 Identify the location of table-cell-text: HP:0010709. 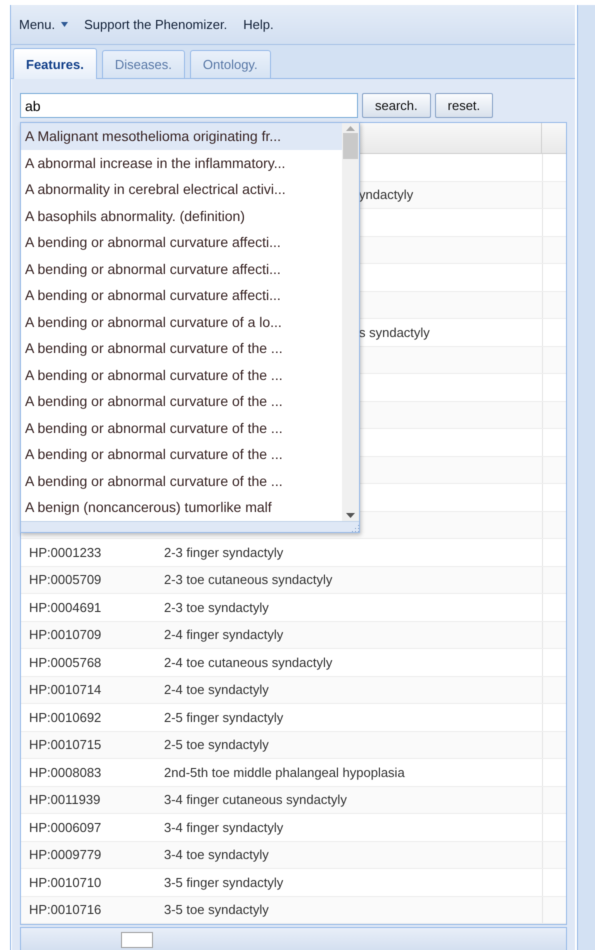
(65, 634).